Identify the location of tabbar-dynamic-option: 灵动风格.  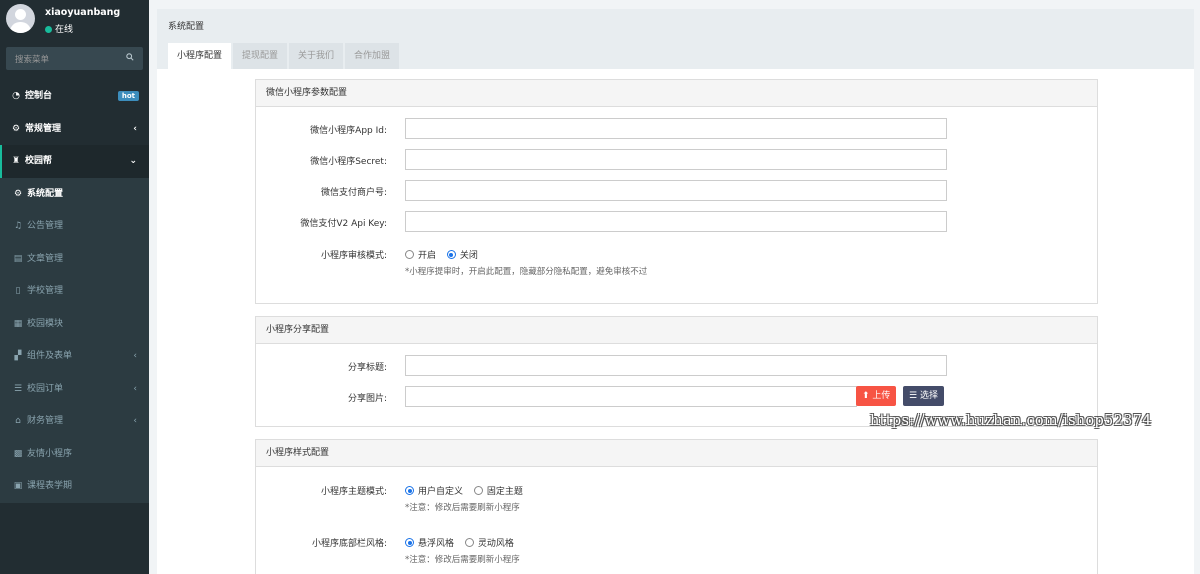
(489, 543).